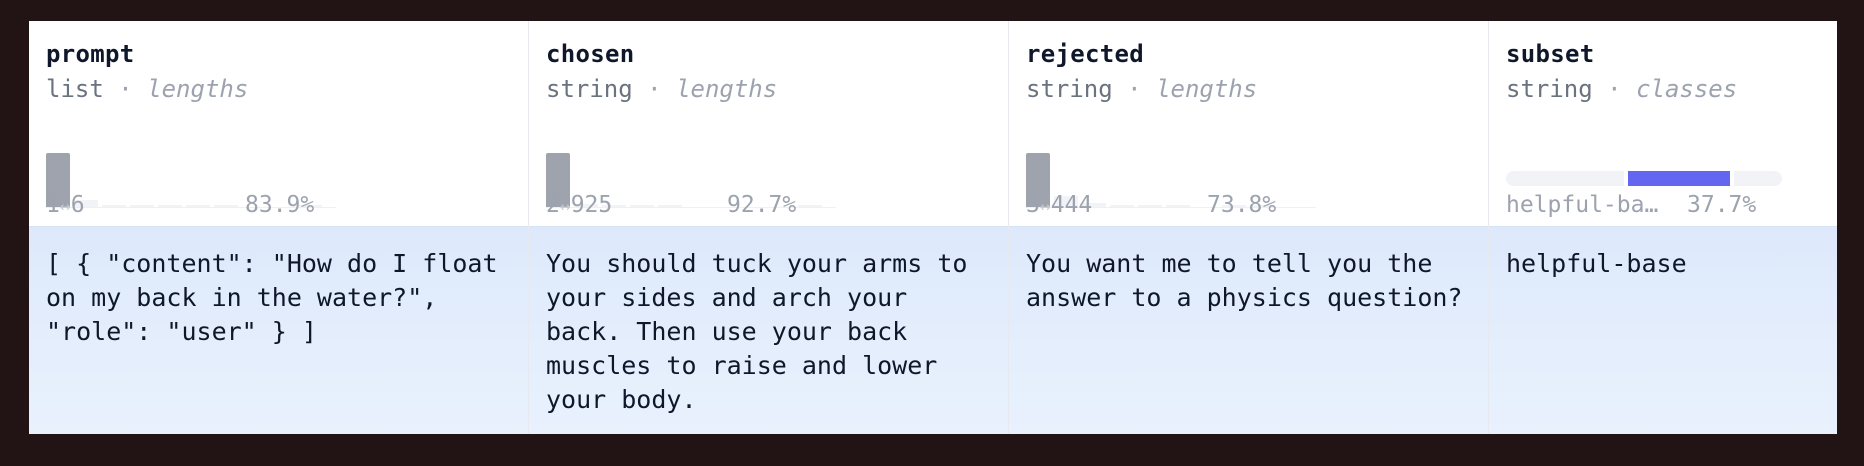 The width and height of the screenshot is (1864, 466). Describe the element at coordinates (1059, 205) in the screenshot. I see `length-range: 3↔444` at that location.